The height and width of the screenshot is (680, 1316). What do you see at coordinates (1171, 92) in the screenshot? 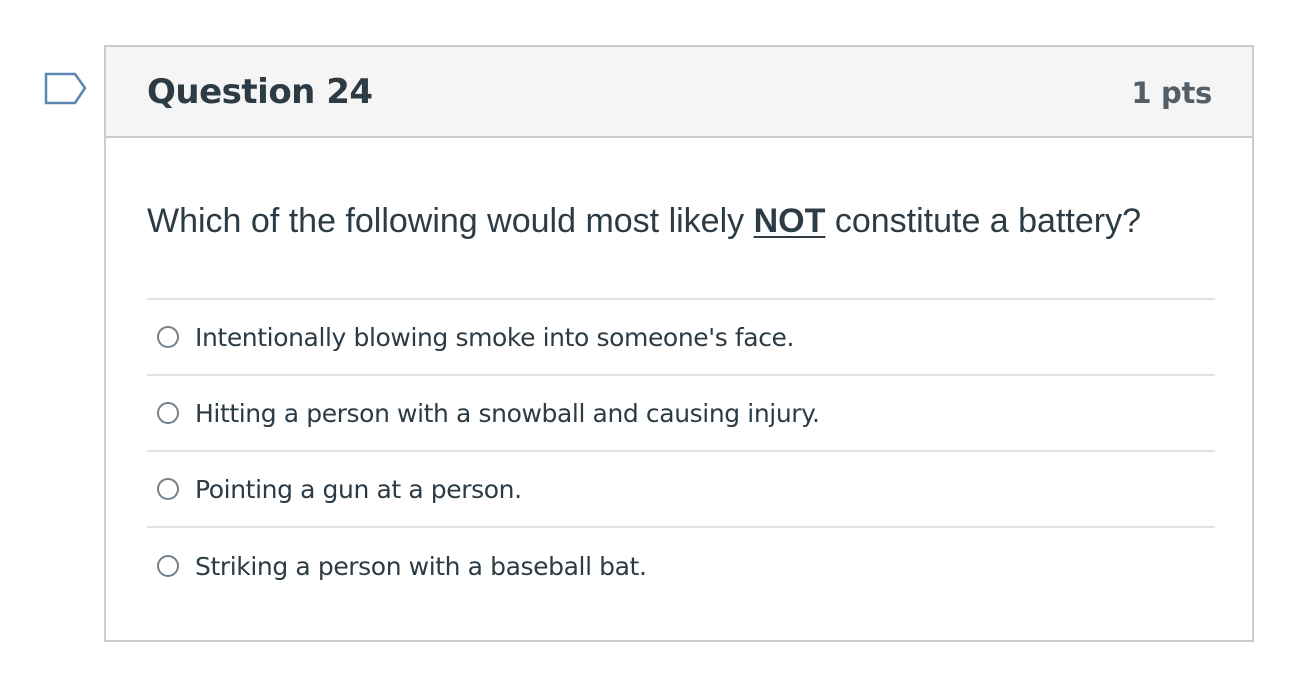
I see `question-points: 1 pts` at bounding box center [1171, 92].